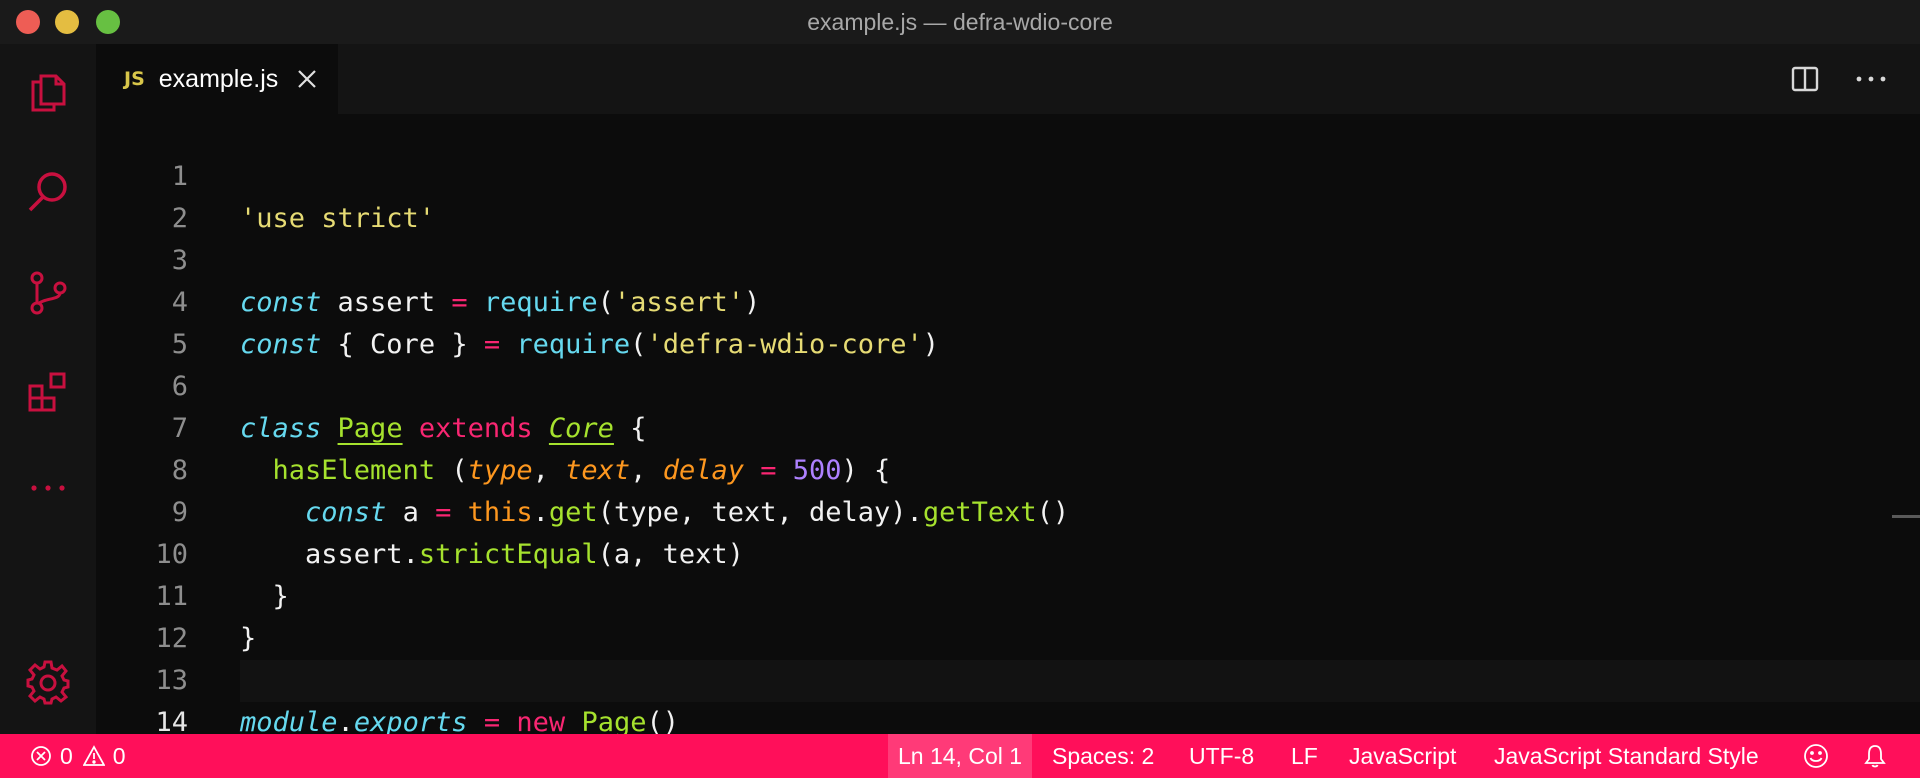 Image resolution: width=1920 pixels, height=778 pixels. I want to click on source-control-button, so click(48, 292).